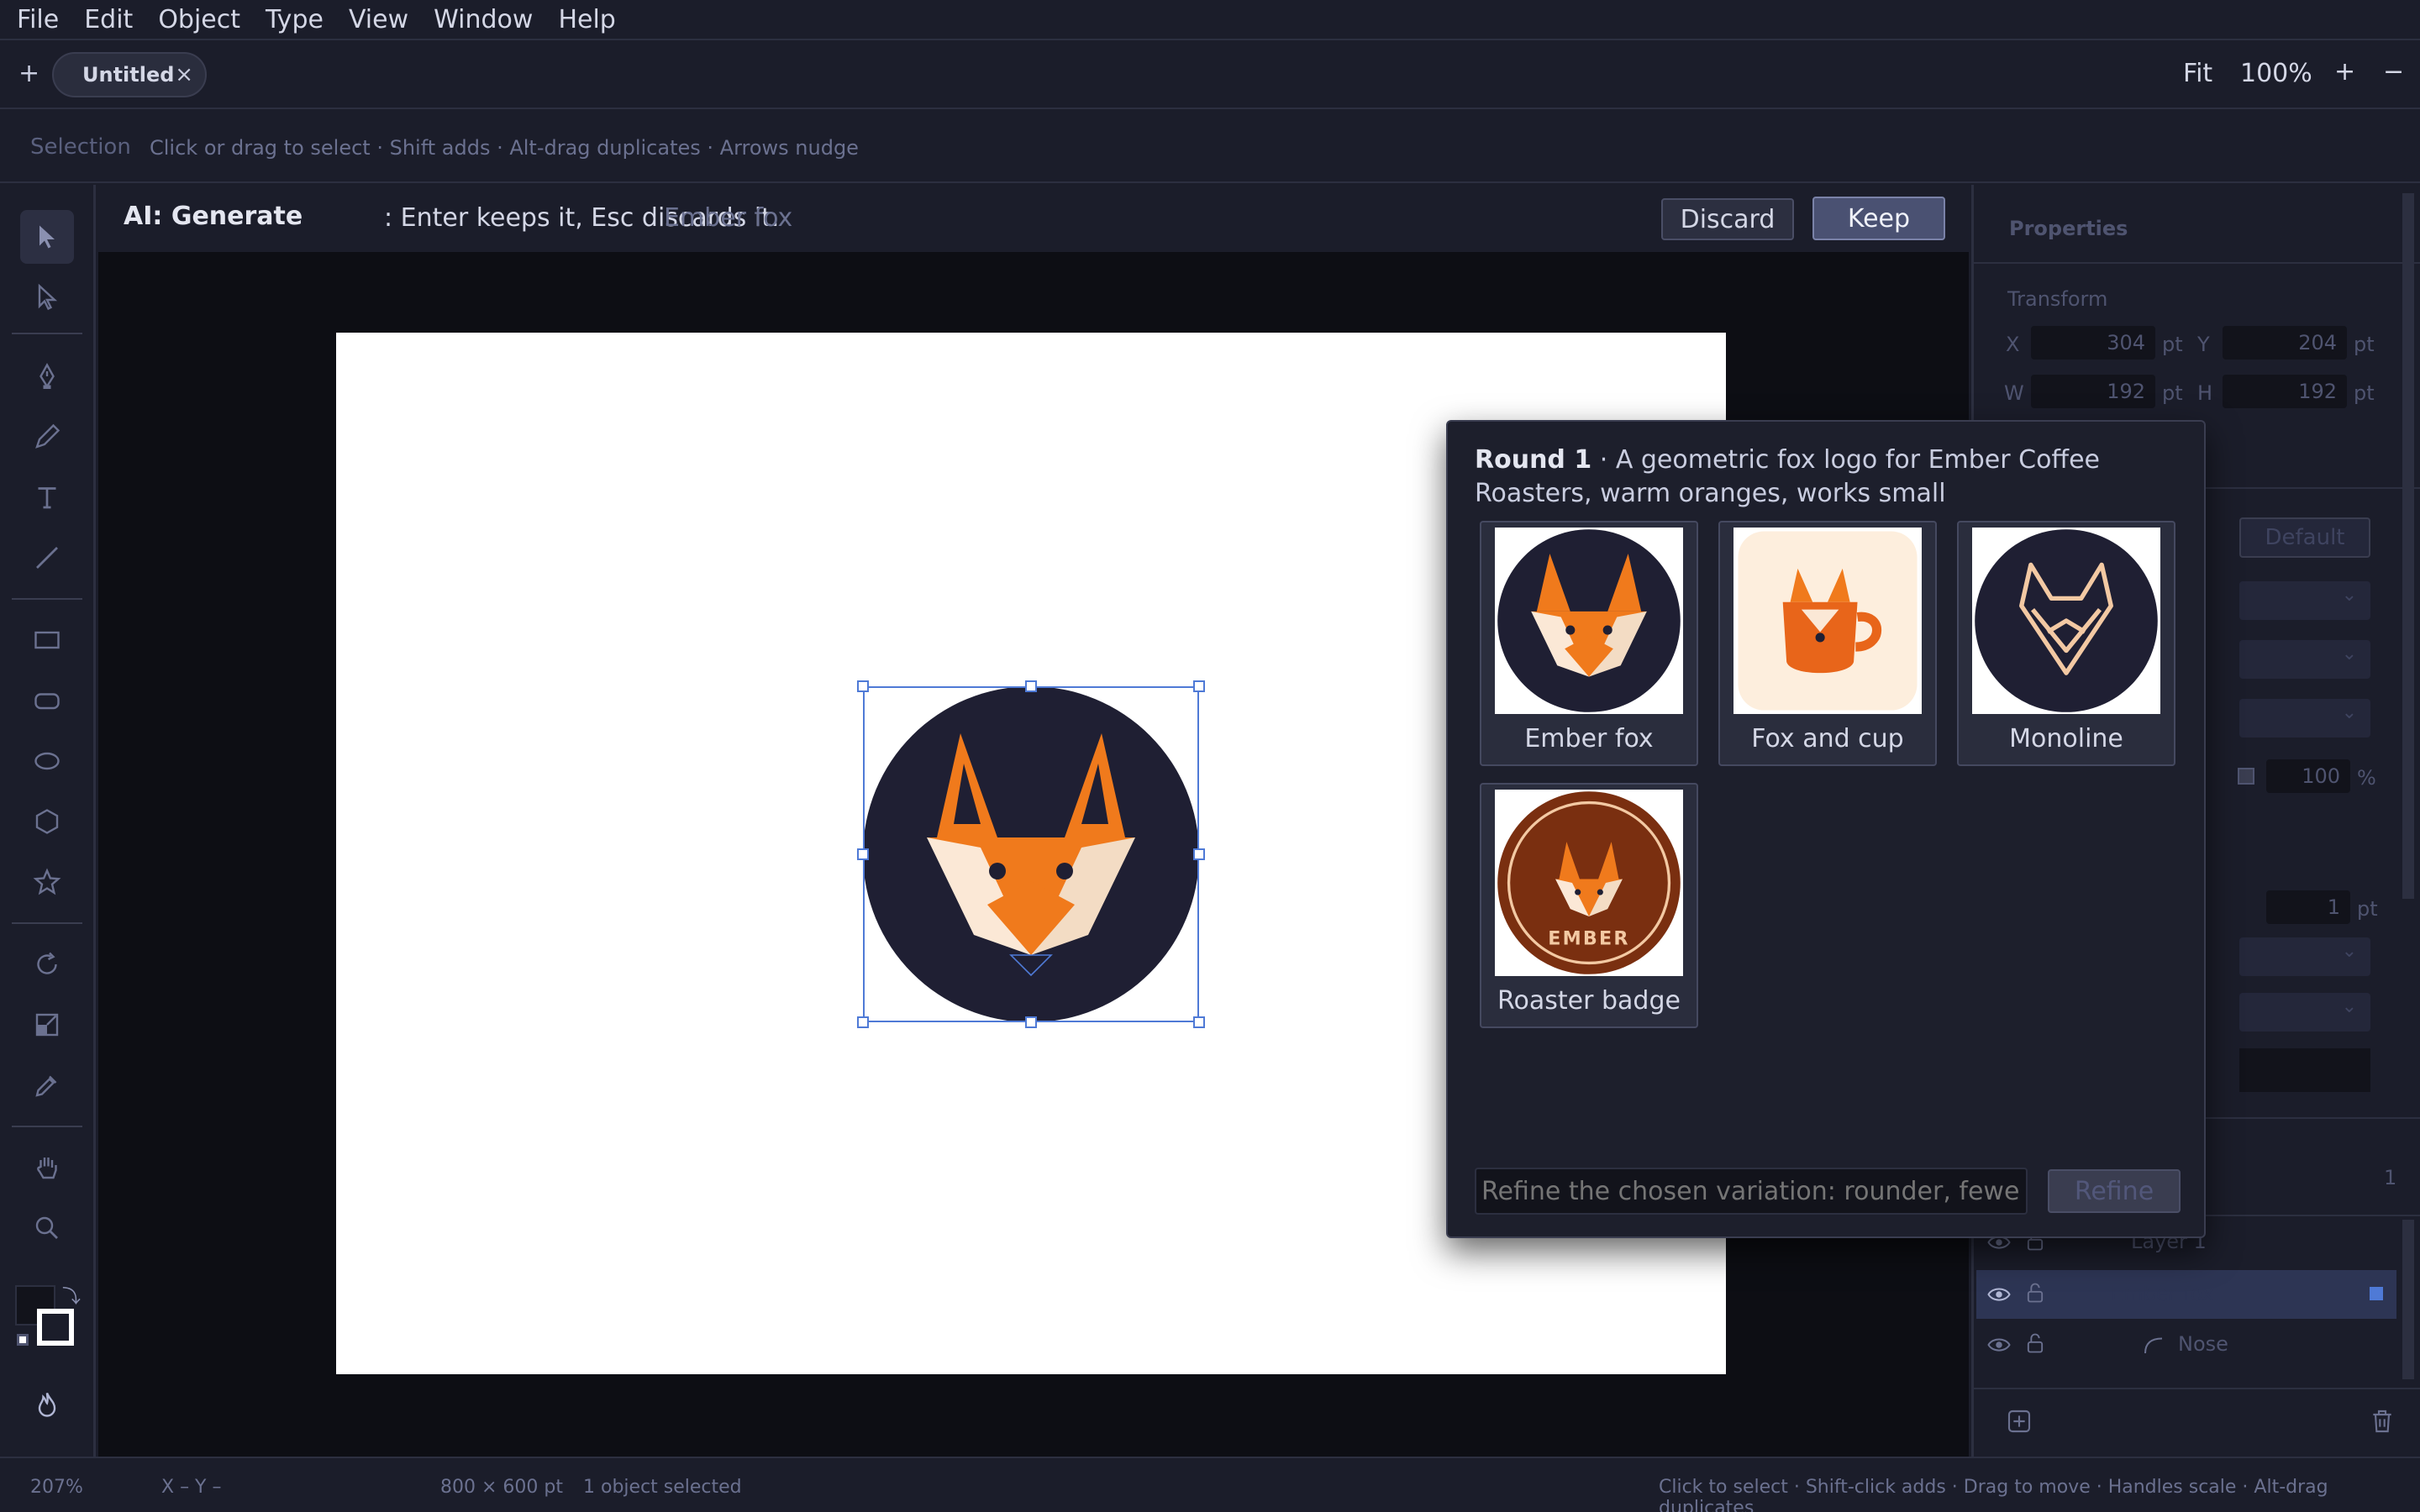 Image resolution: width=2420 pixels, height=1512 pixels. What do you see at coordinates (2364, 344) in the screenshot?
I see `y-unit: pt` at bounding box center [2364, 344].